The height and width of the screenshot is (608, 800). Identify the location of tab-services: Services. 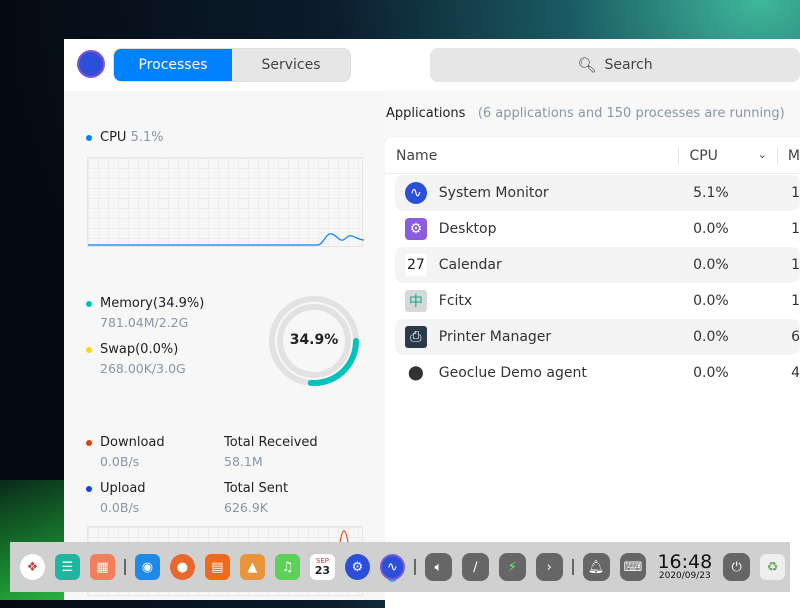
(291, 65).